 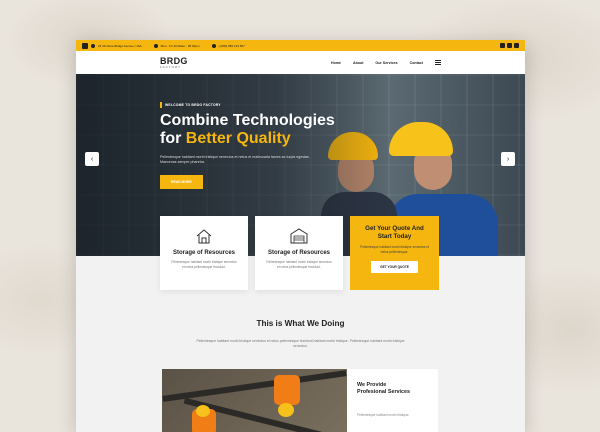 What do you see at coordinates (85, 45) in the screenshot?
I see `twitter-icon` at bounding box center [85, 45].